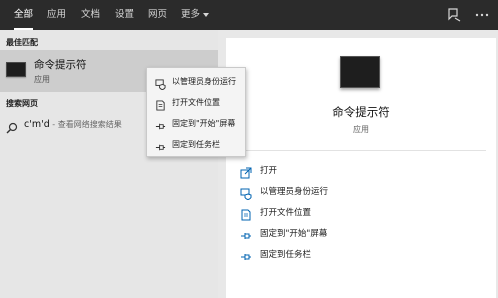  I want to click on tab-all: 全部, so click(24, 15).